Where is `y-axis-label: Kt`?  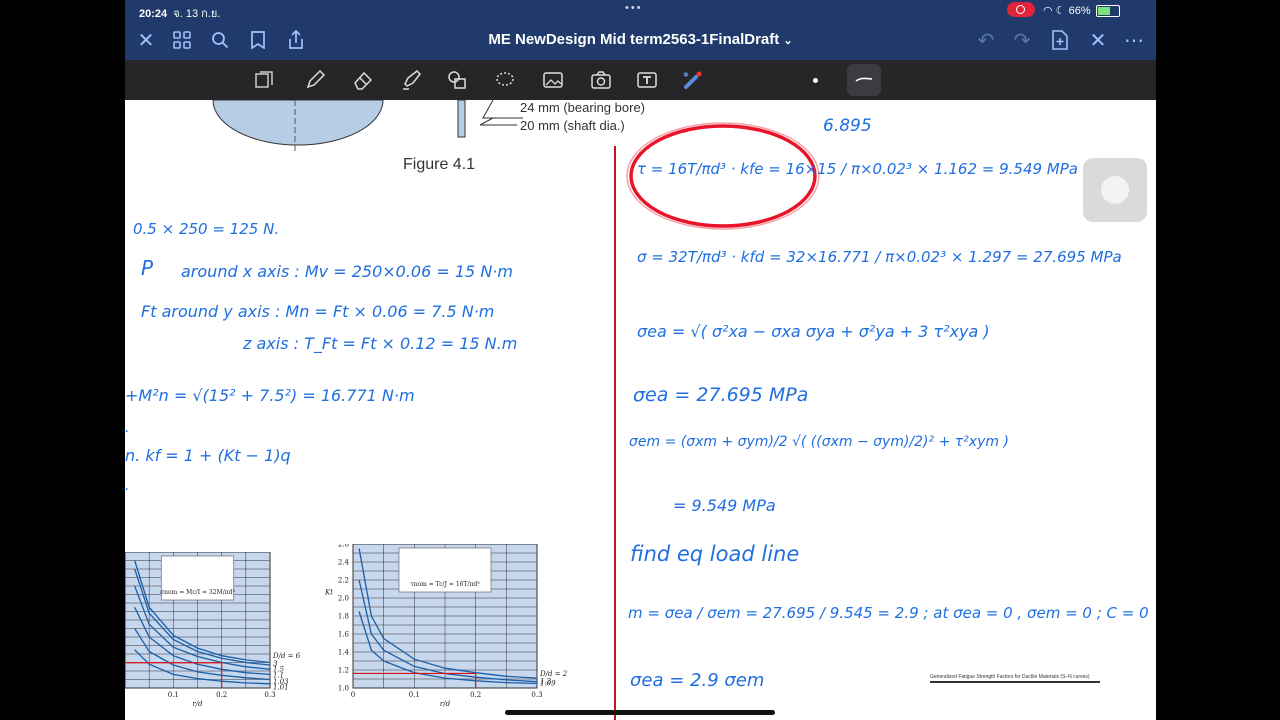
y-axis-label: Kt is located at coordinates (328, 592).